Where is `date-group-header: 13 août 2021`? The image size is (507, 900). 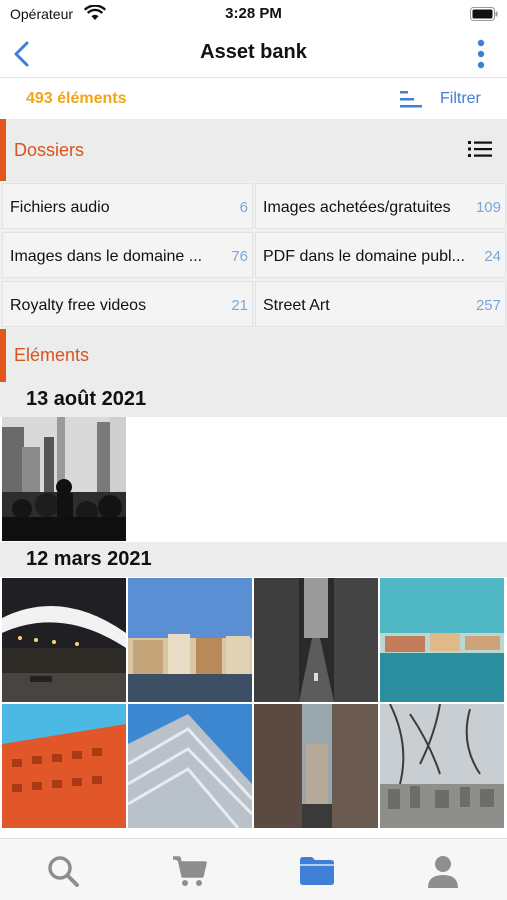
date-group-header: 13 août 2021 is located at coordinates (253, 399).